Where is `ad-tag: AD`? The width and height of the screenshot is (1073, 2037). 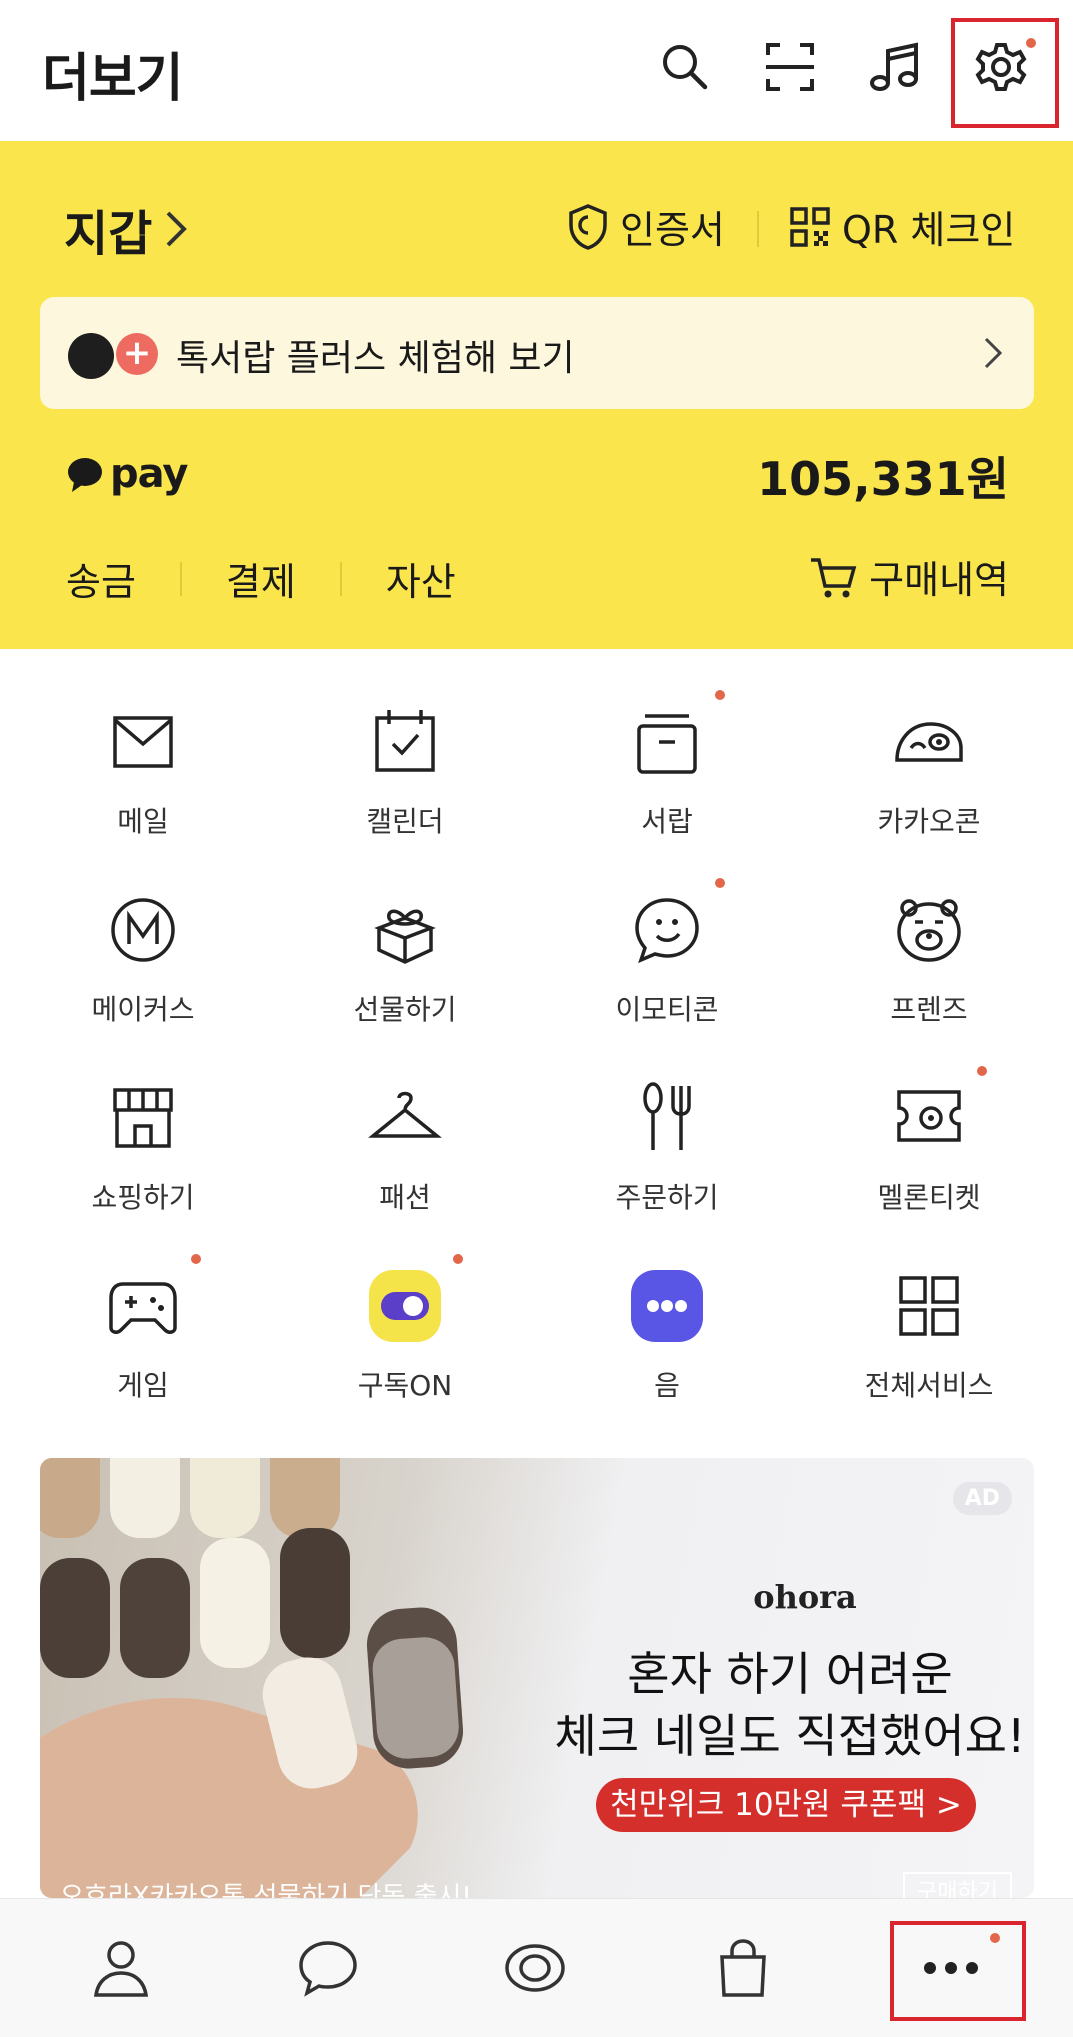
ad-tag: AD is located at coordinates (982, 1498).